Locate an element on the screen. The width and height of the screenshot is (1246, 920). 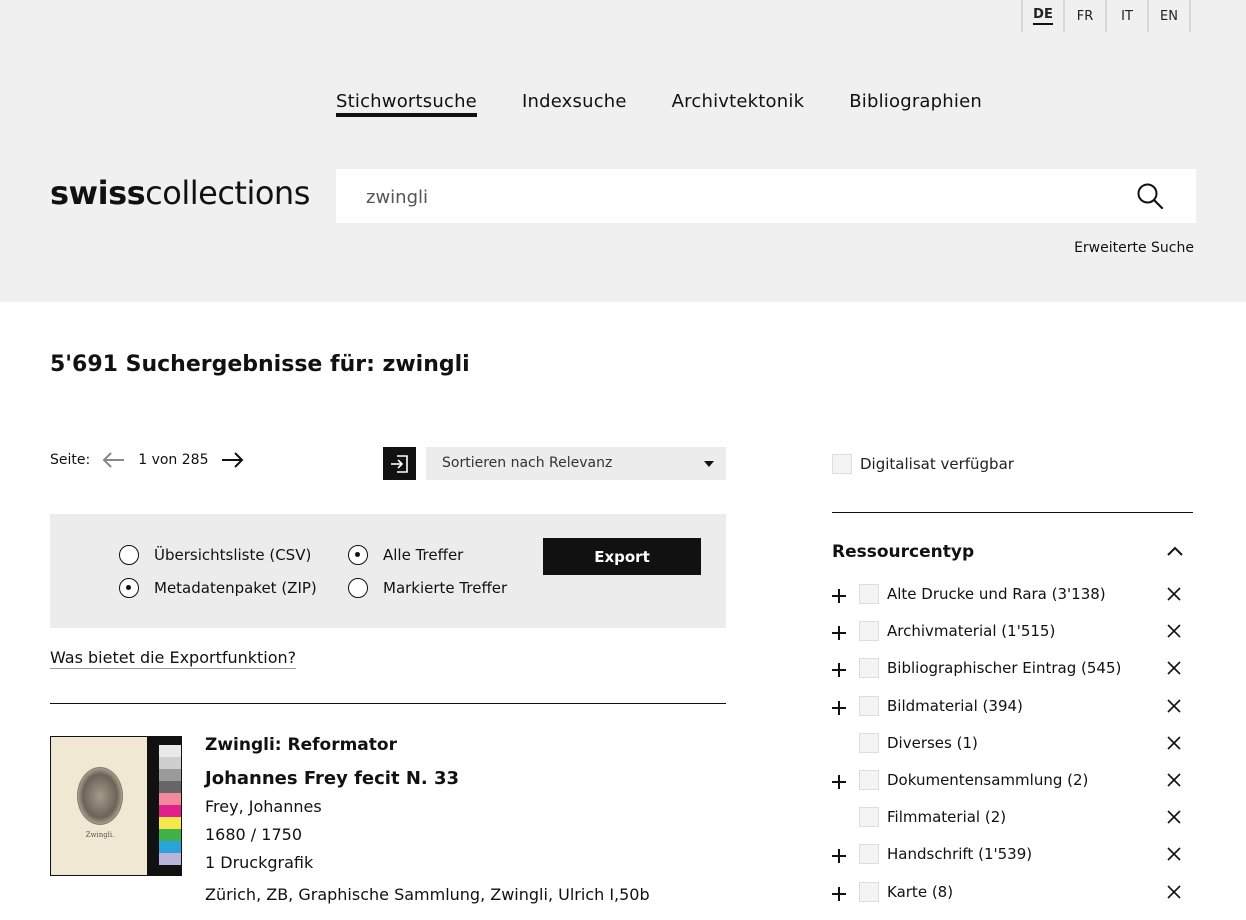
lang-it: IT is located at coordinates (1128, 16).